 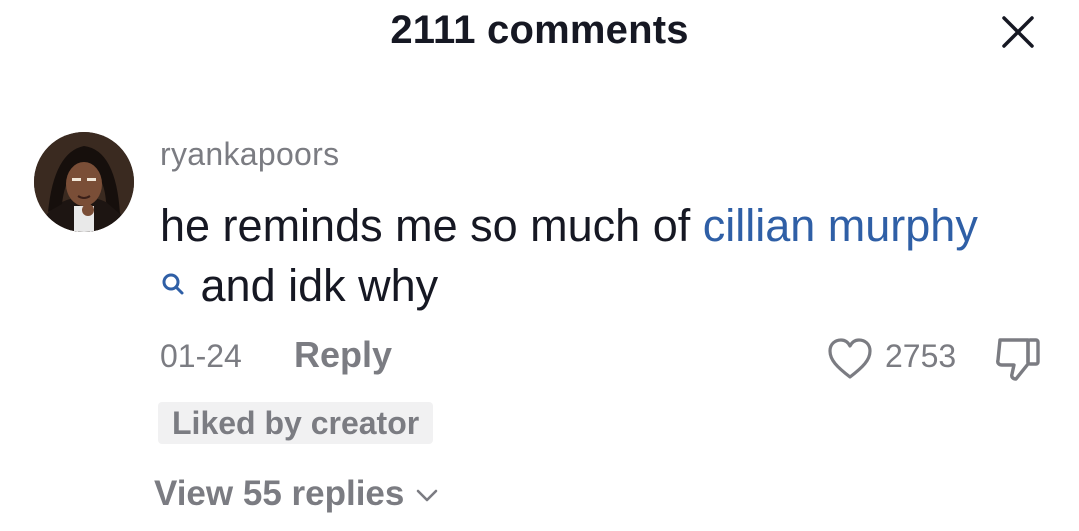 I want to click on view-replies-label: View 55 replies, so click(x=279, y=493).